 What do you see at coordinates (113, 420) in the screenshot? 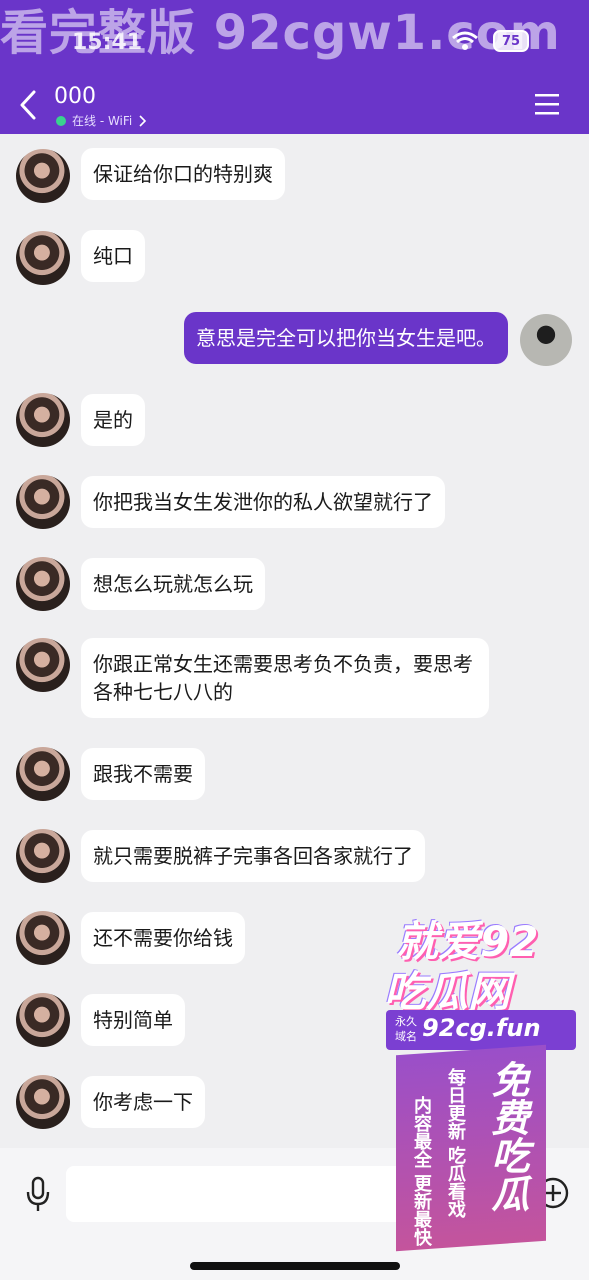
I see `message-bubble: 是的` at bounding box center [113, 420].